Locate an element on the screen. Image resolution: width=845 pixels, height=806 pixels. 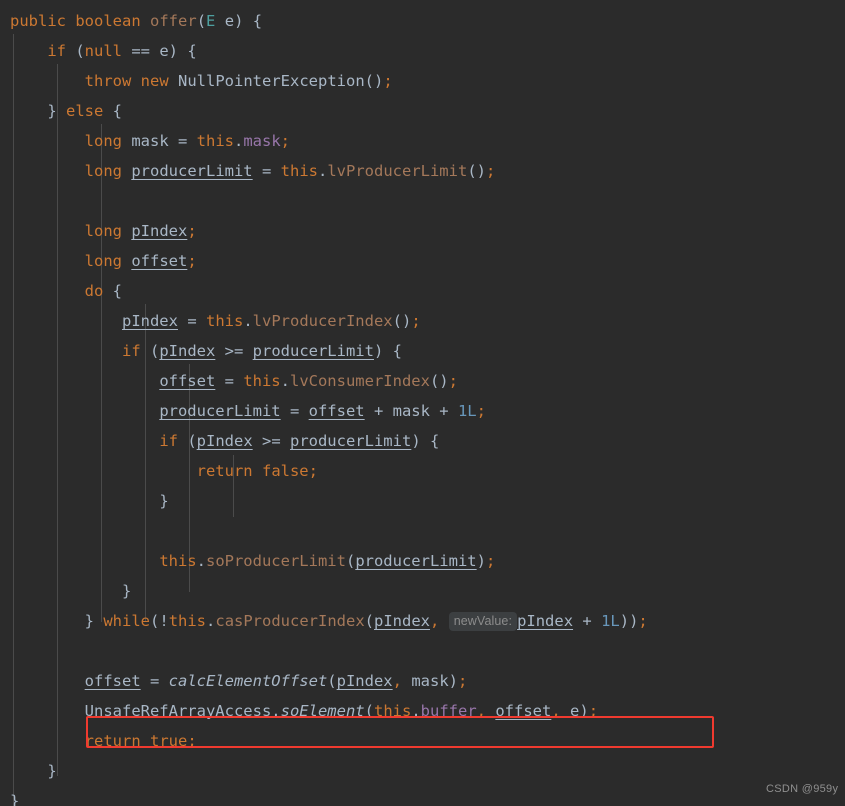
token-method-call: lvProducerIndex is located at coordinates (322, 321).